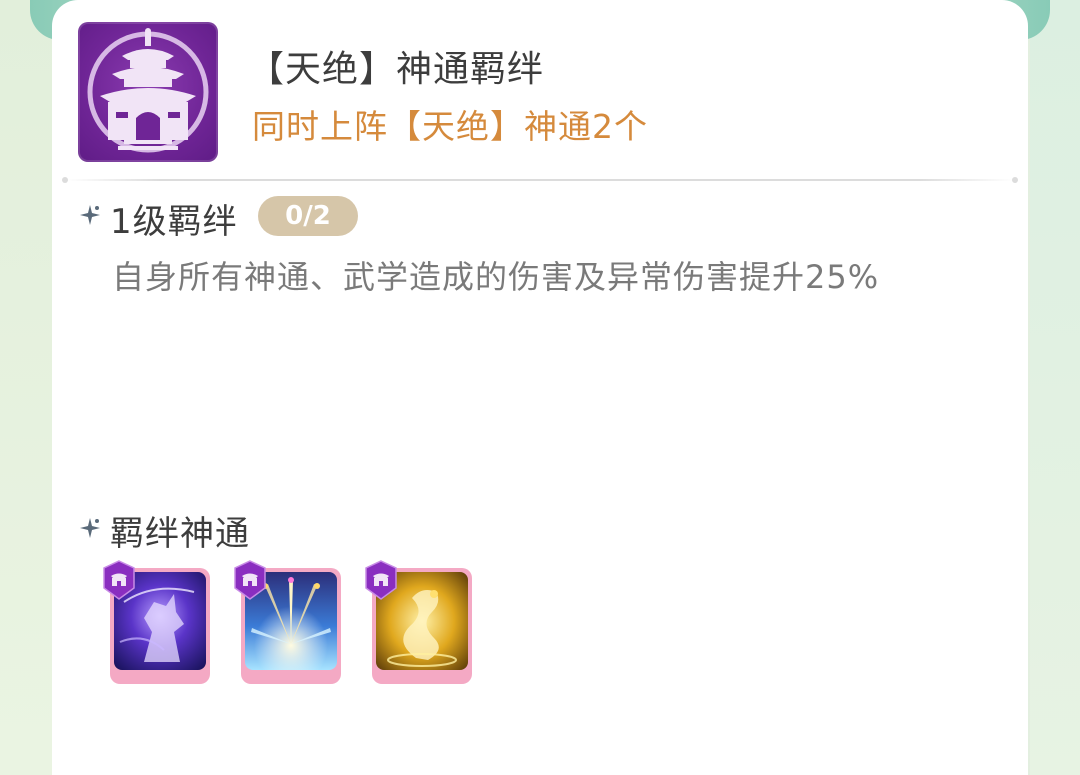 The image size is (1080, 775). Describe the element at coordinates (1015, 180) in the screenshot. I see `divider-dot-right` at that location.